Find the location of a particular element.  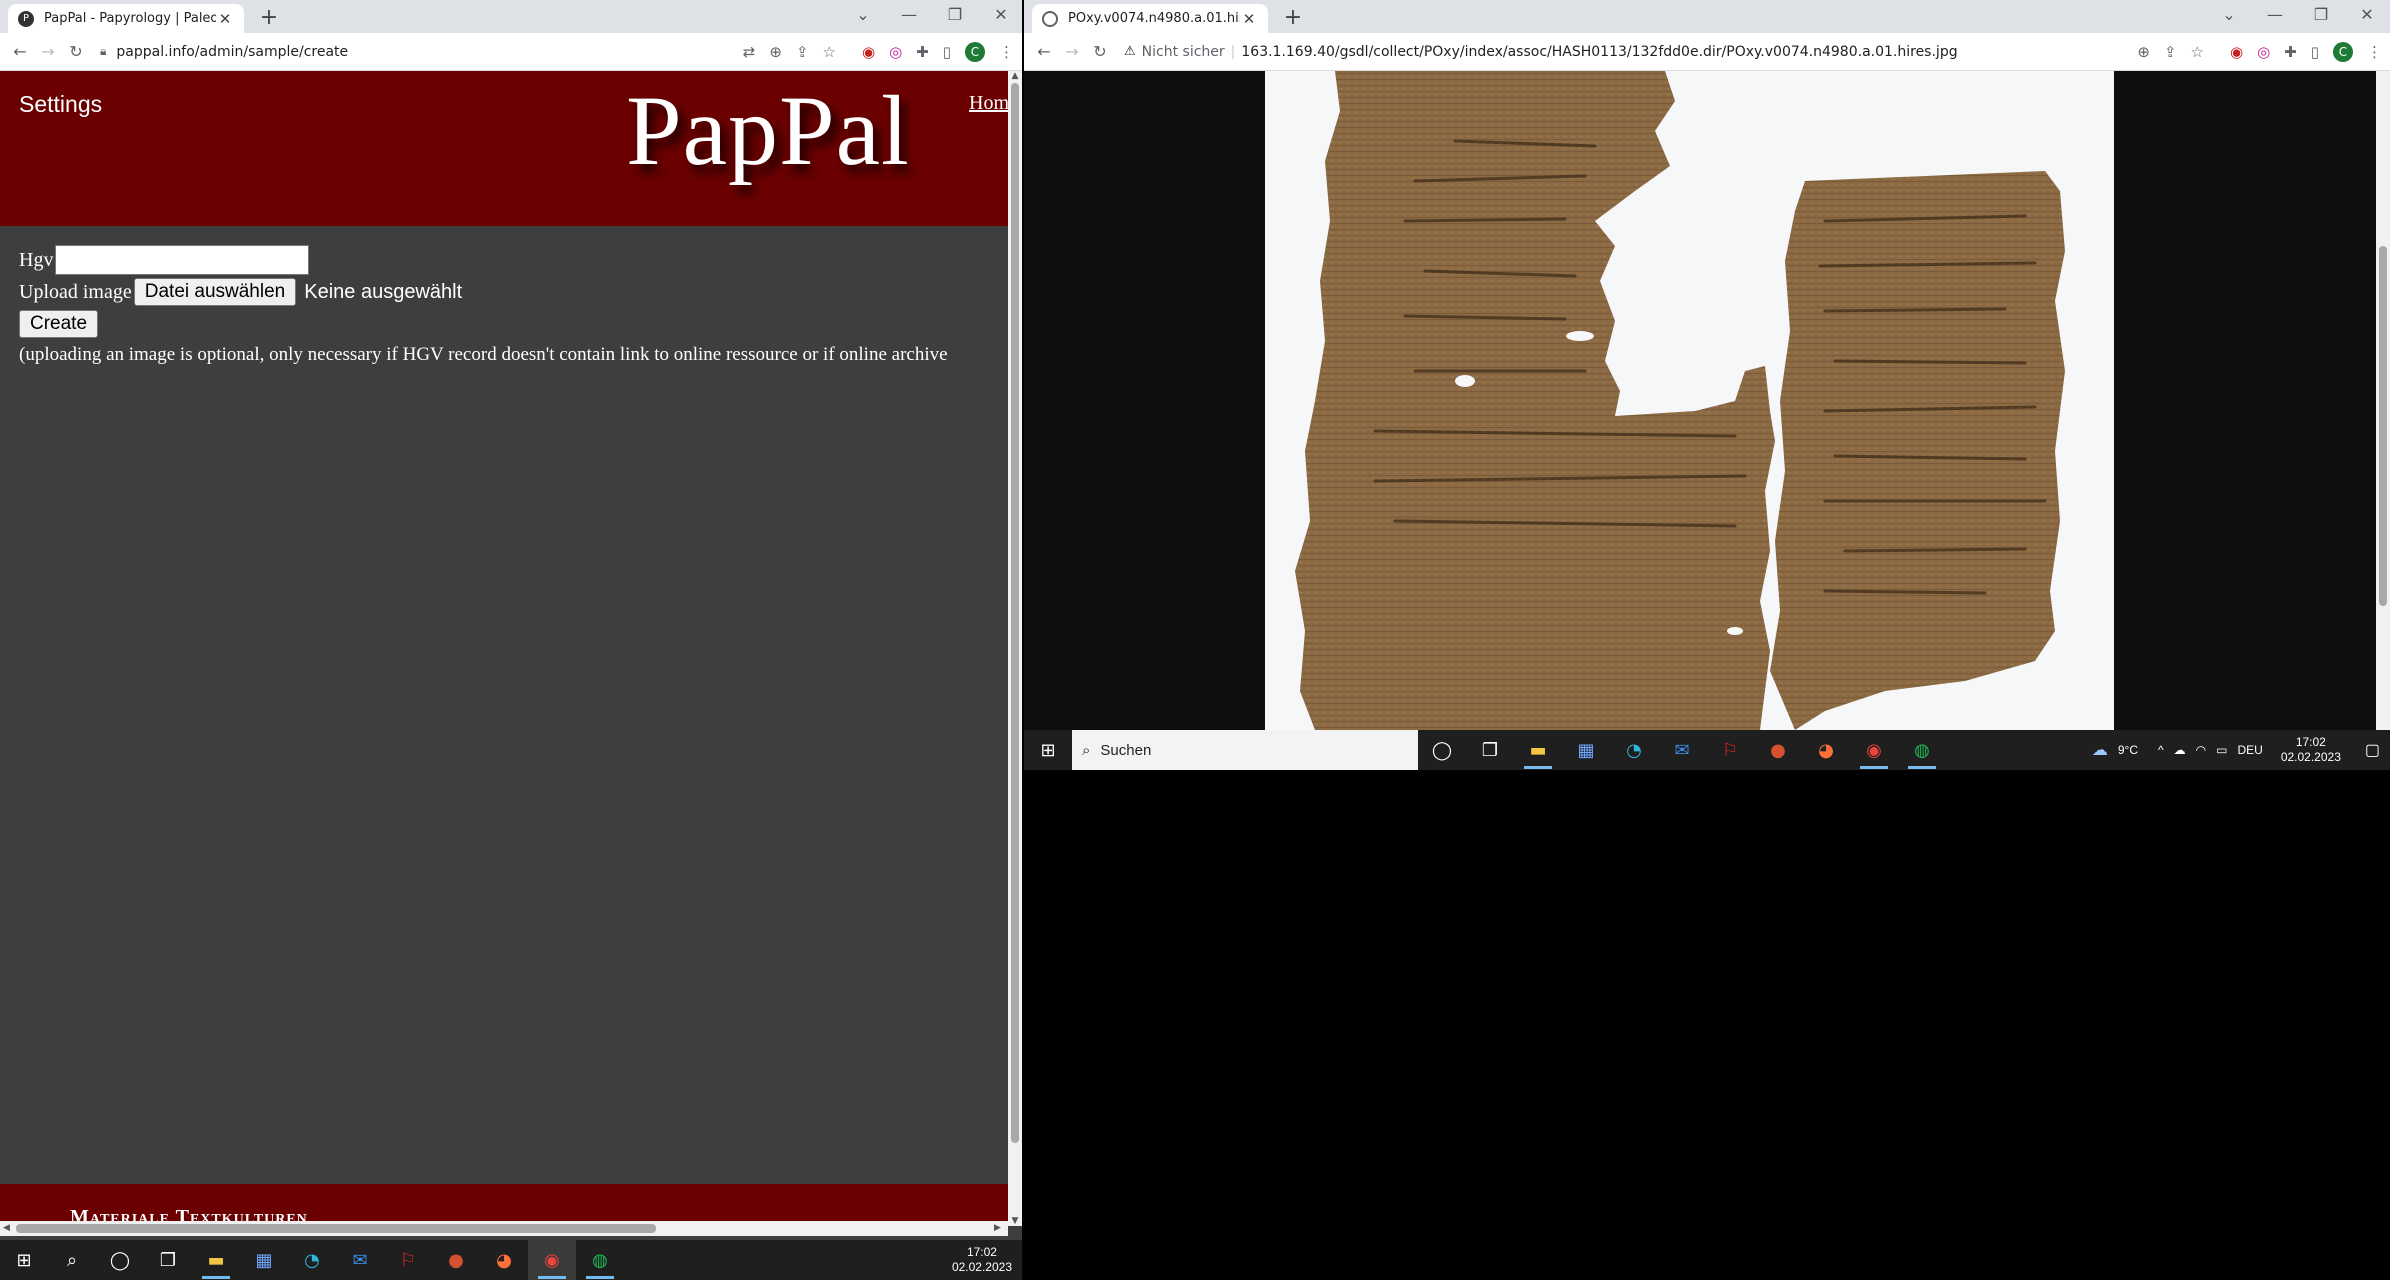

create-button: Create is located at coordinates (59, 324).